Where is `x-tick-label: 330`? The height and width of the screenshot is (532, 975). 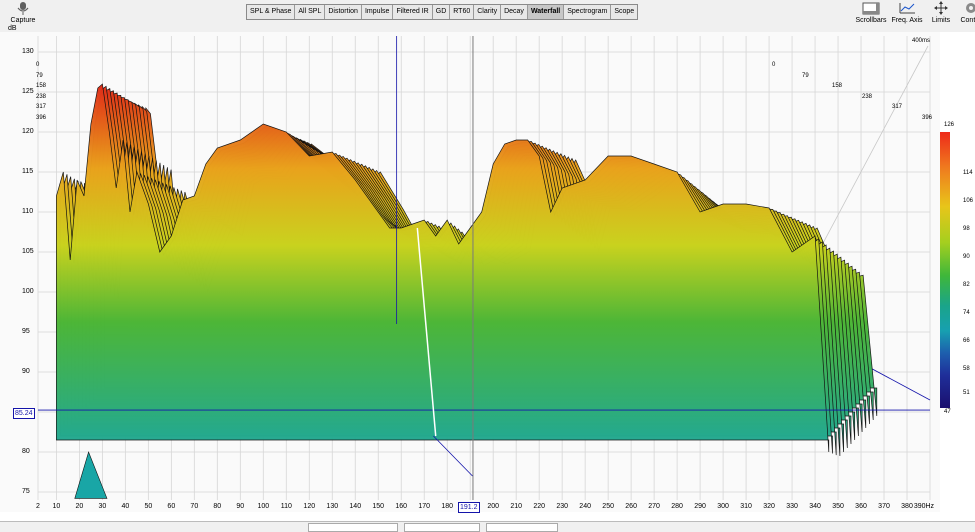 x-tick-label: 330 is located at coordinates (792, 506).